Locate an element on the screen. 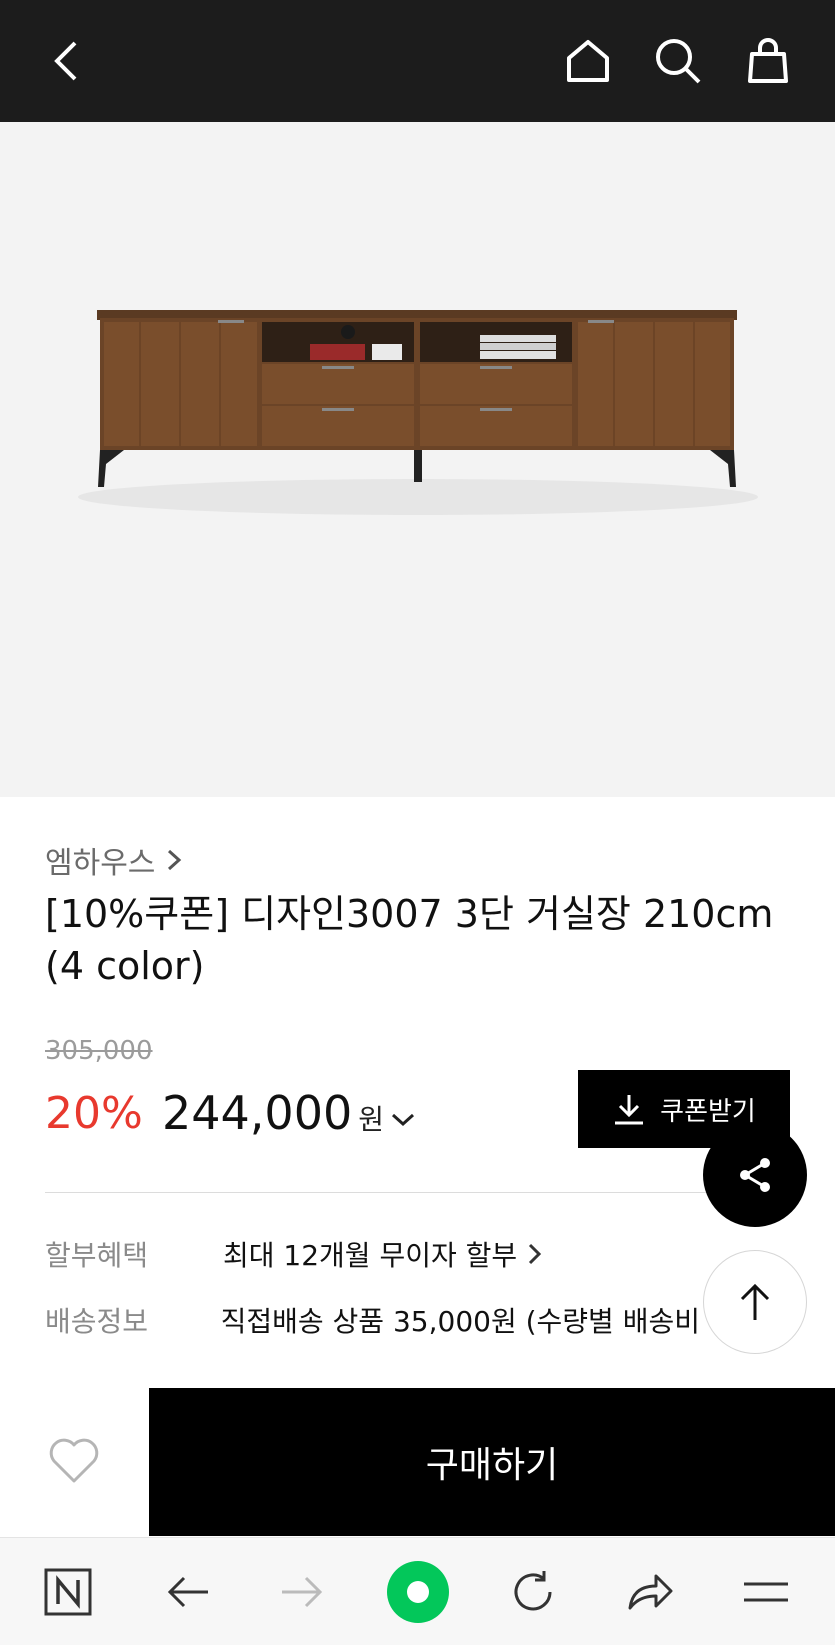  search-button is located at coordinates (678, 61).